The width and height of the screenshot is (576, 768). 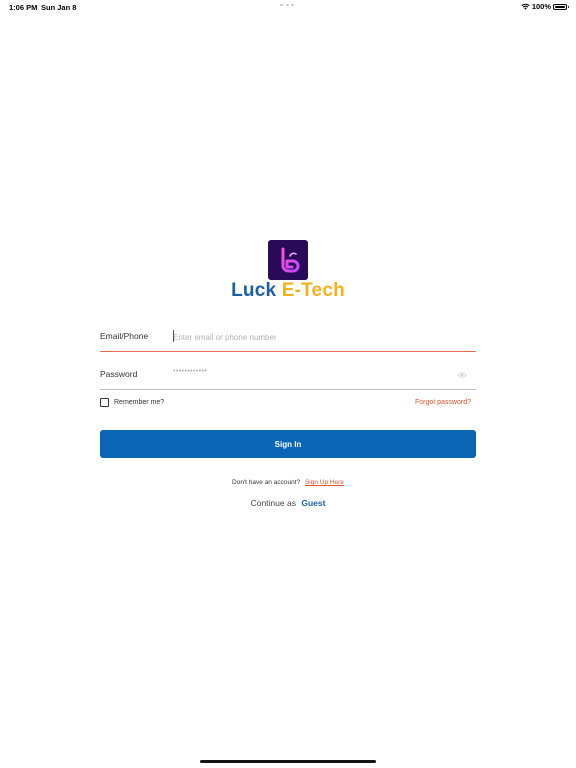 I want to click on status-date: Sun Jan 8, so click(x=59, y=7).